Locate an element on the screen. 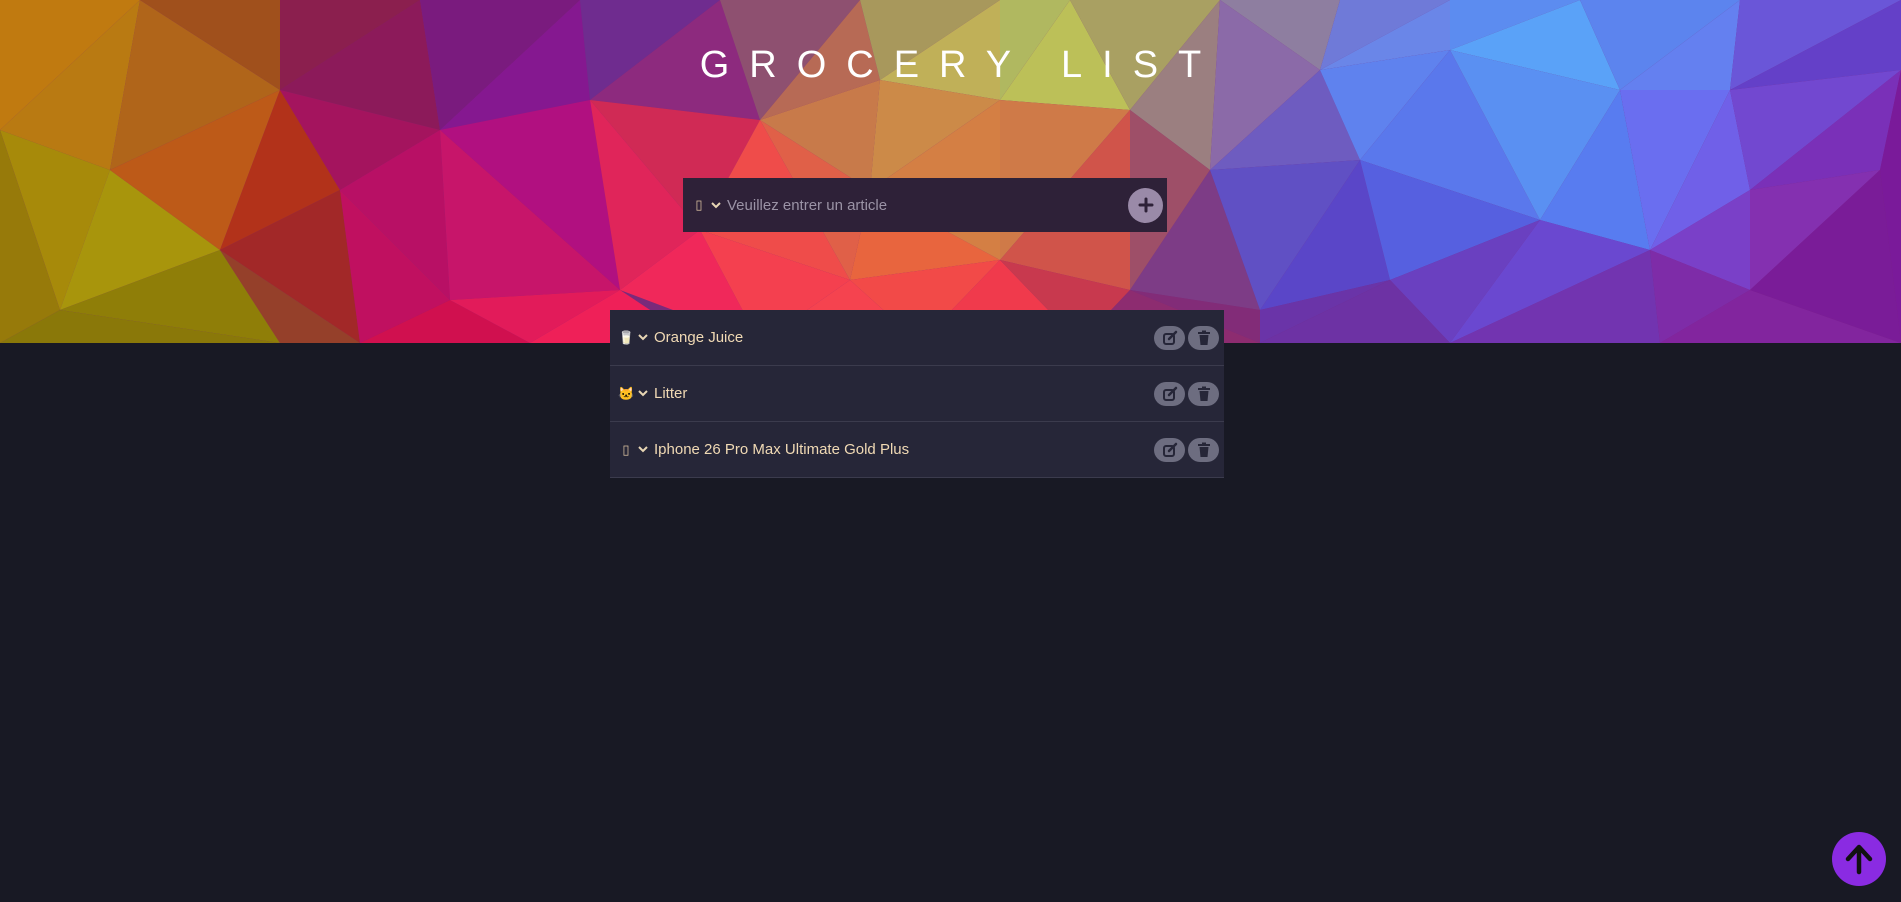 Image resolution: width=1901 pixels, height=902 pixels. cup-icon: 🥛 is located at coordinates (626, 337).